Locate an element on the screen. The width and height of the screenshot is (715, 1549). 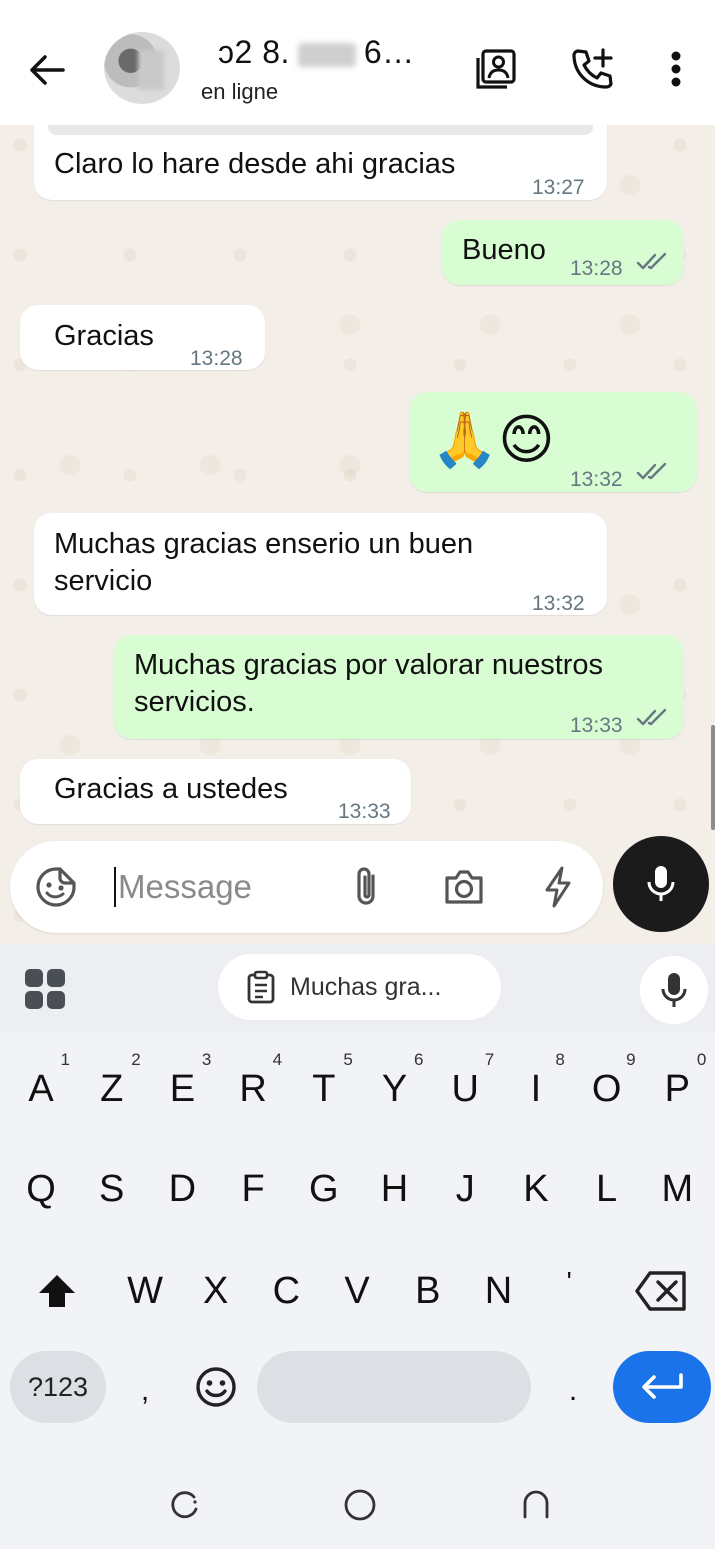
voice-record-button is located at coordinates (661, 884).